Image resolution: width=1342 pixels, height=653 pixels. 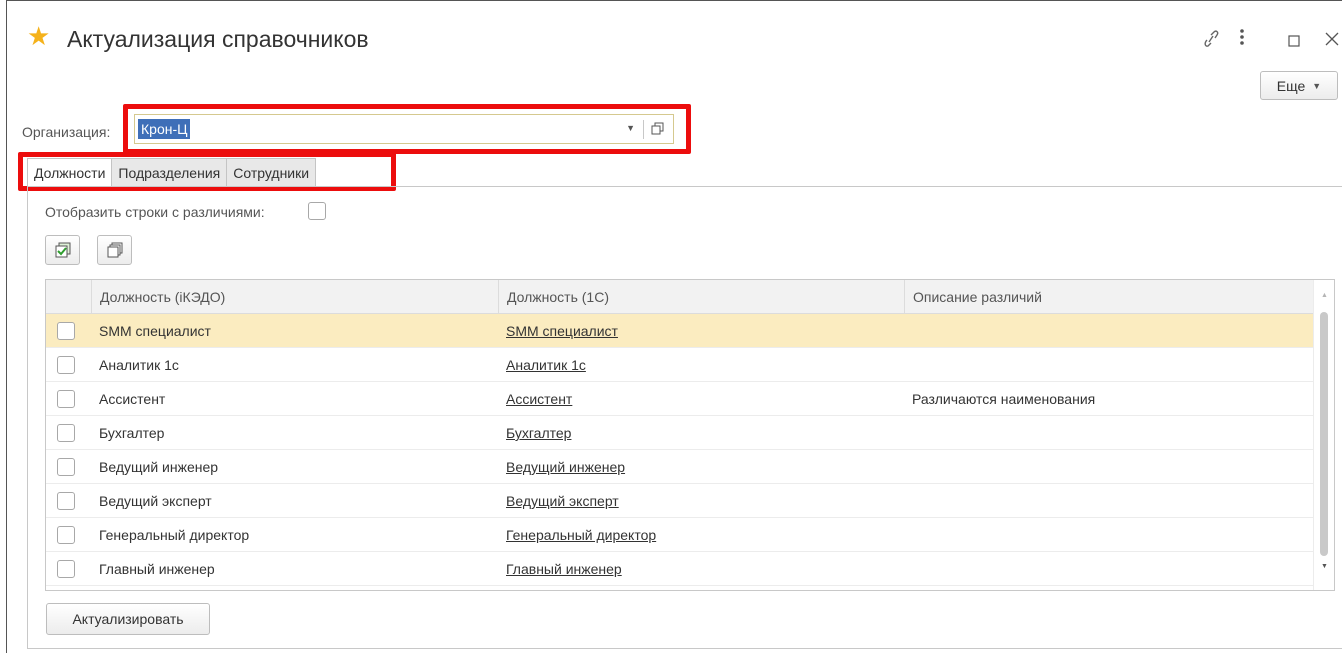 What do you see at coordinates (701, 297) in the screenshot?
I see `column-header-1c: Должность (1С)` at bounding box center [701, 297].